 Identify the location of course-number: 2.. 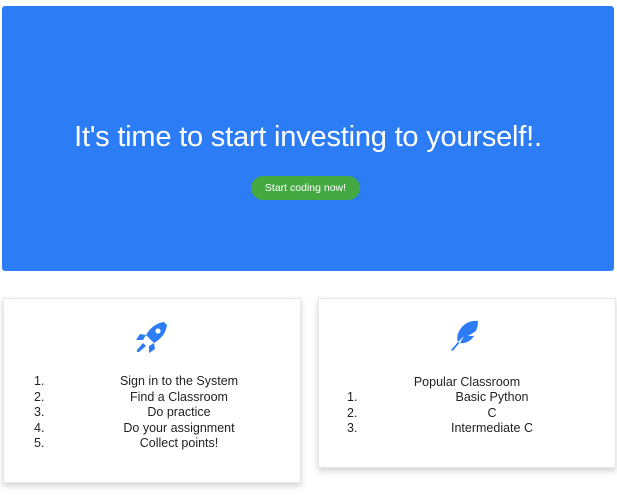
(352, 412).